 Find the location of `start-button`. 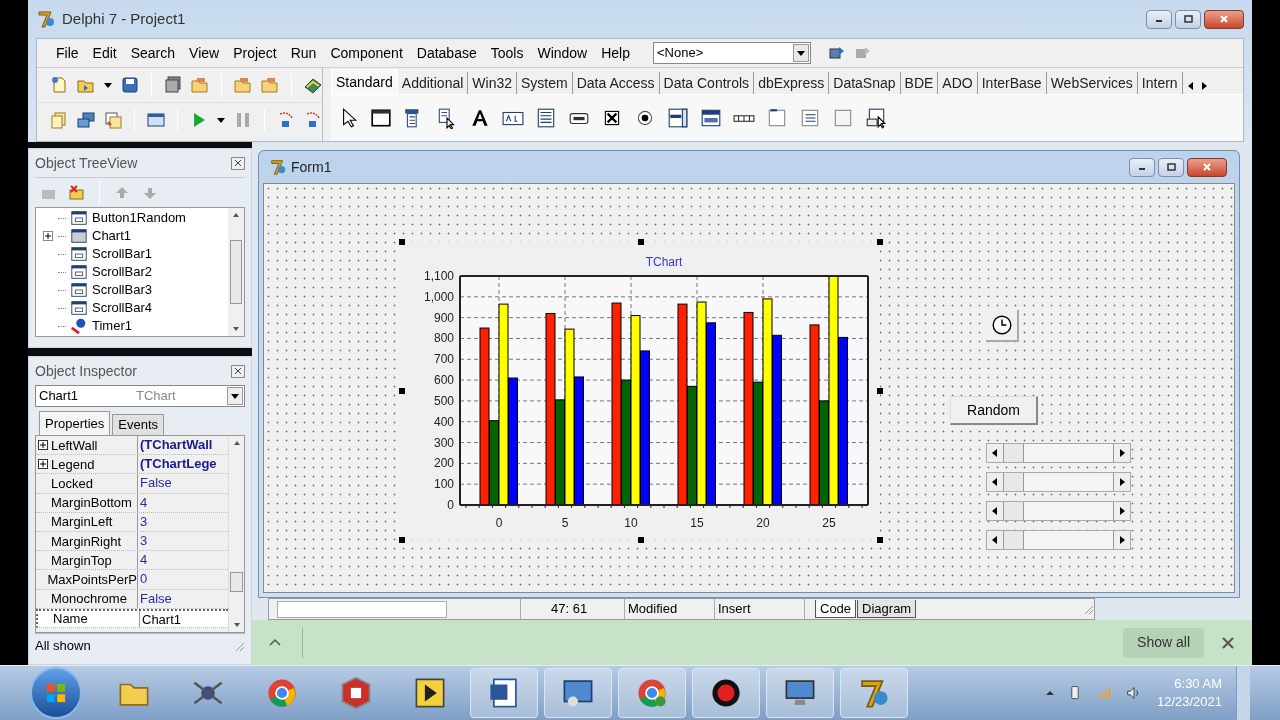

start-button is located at coordinates (56, 693).